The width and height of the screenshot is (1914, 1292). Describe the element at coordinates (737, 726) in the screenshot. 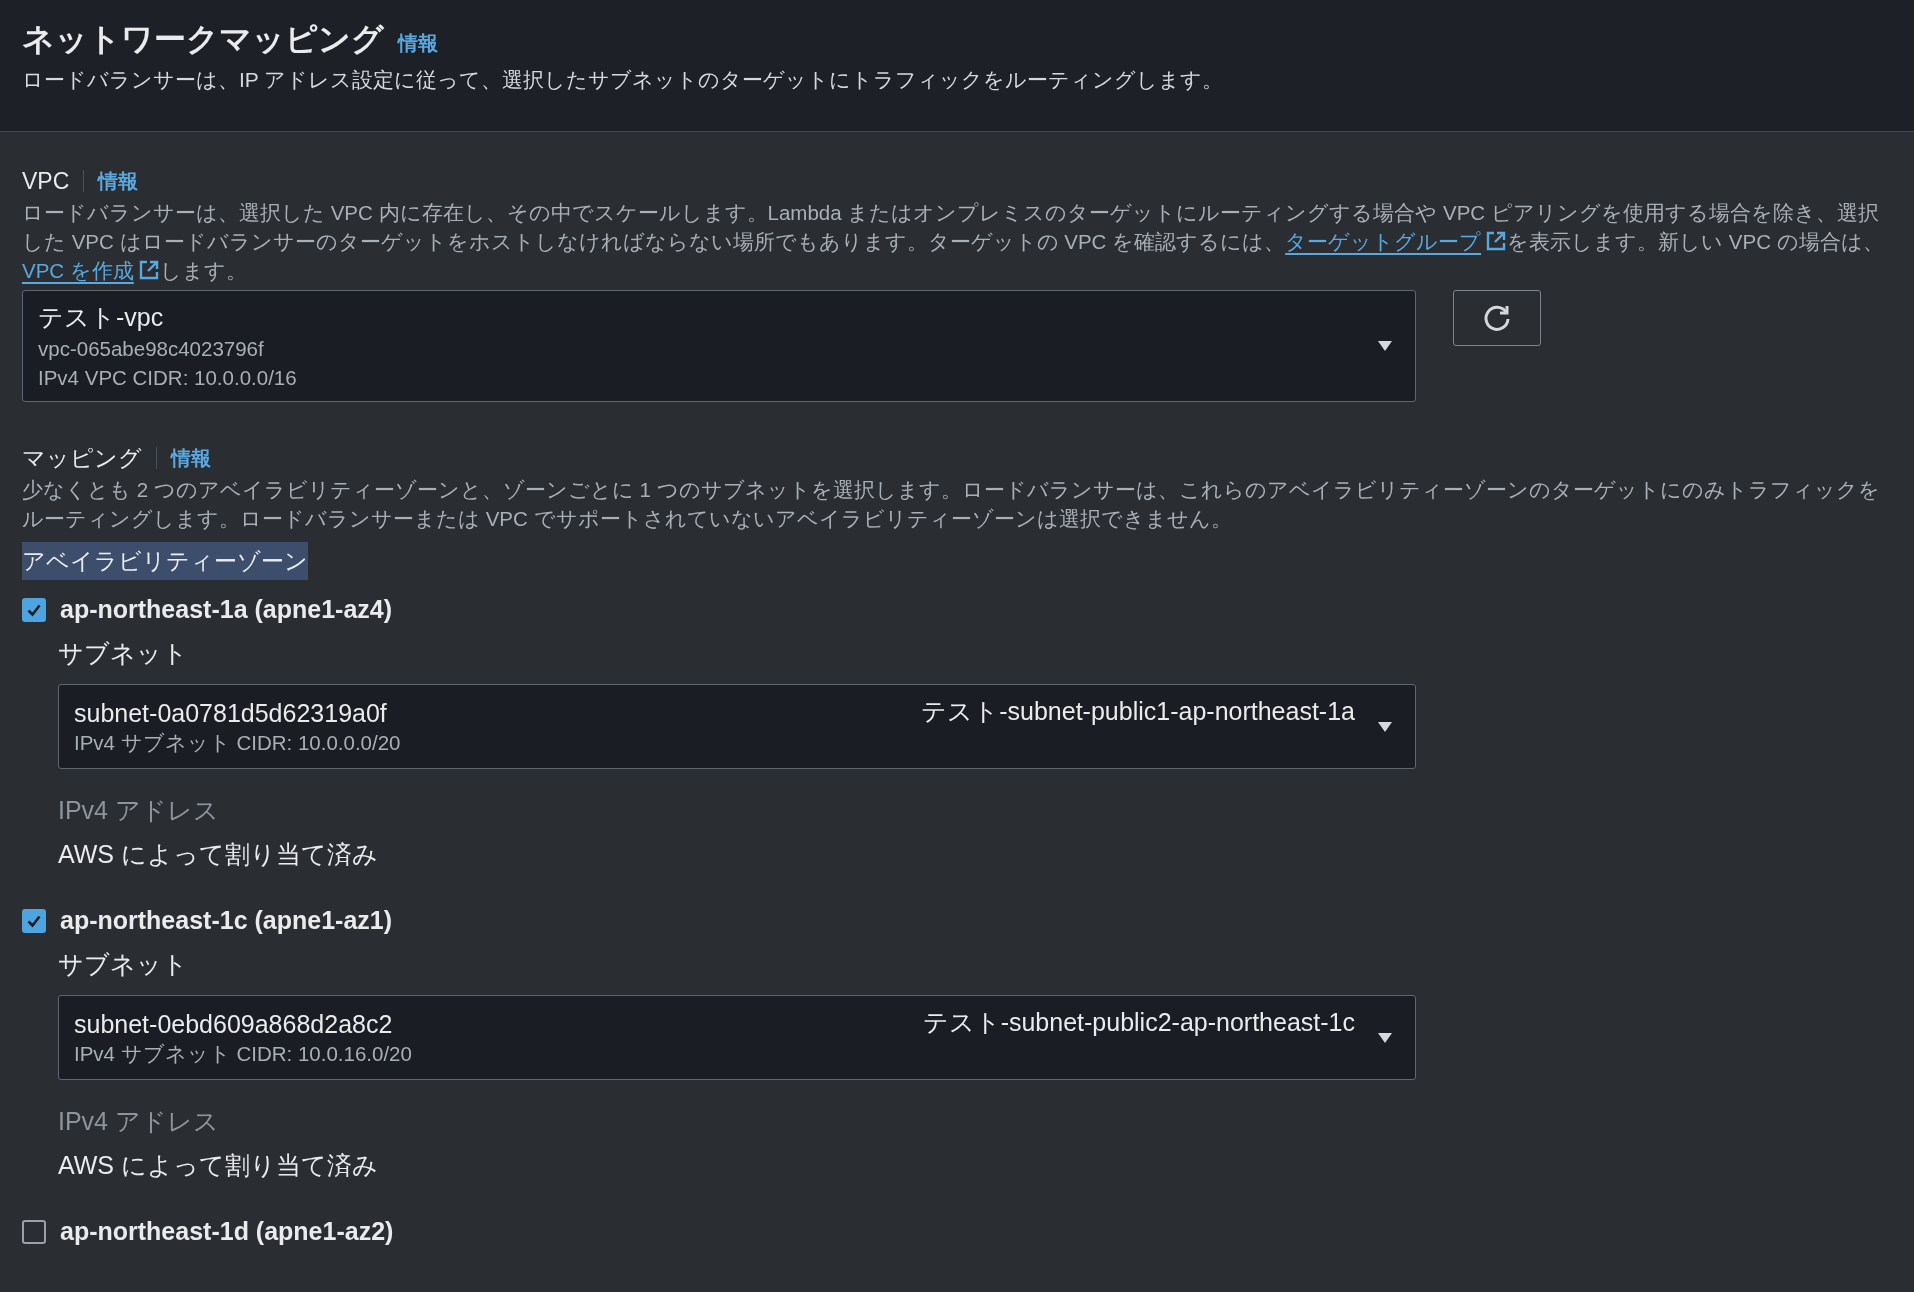

I see `subnet-select: subnet-0a0781d5d62319a0f IPv4 サブネット CIDR: 10.0.0.0/20 テスト-subnet-public1-ap-northeast-1a` at that location.